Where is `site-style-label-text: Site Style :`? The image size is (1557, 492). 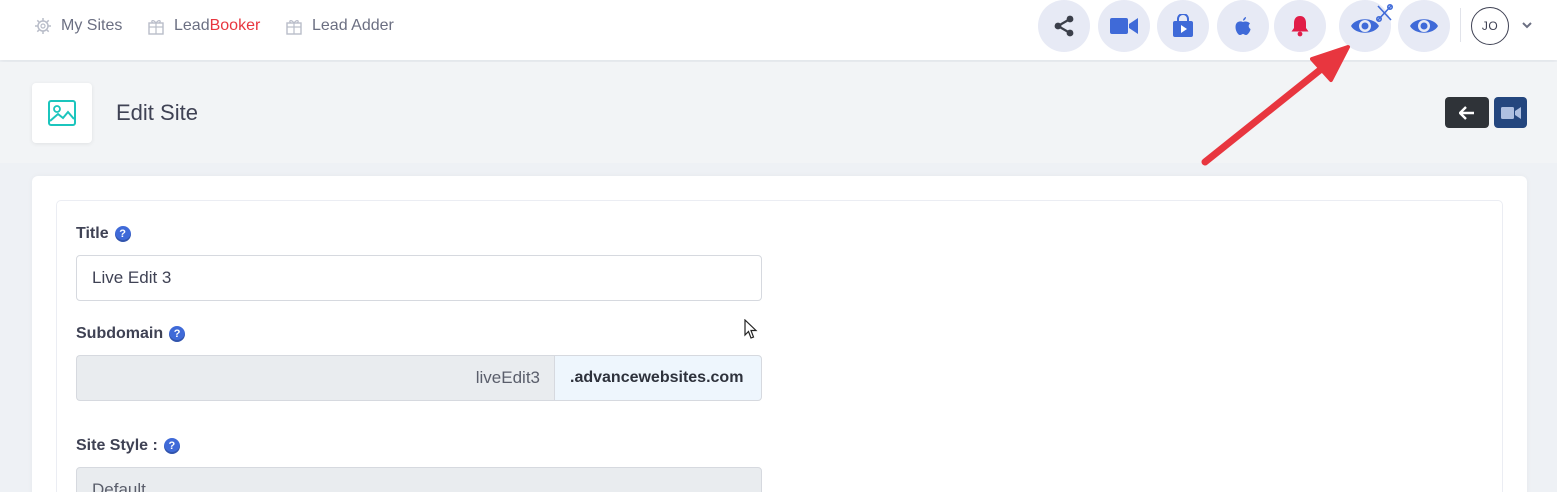
site-style-label-text: Site Style : is located at coordinates (117, 445).